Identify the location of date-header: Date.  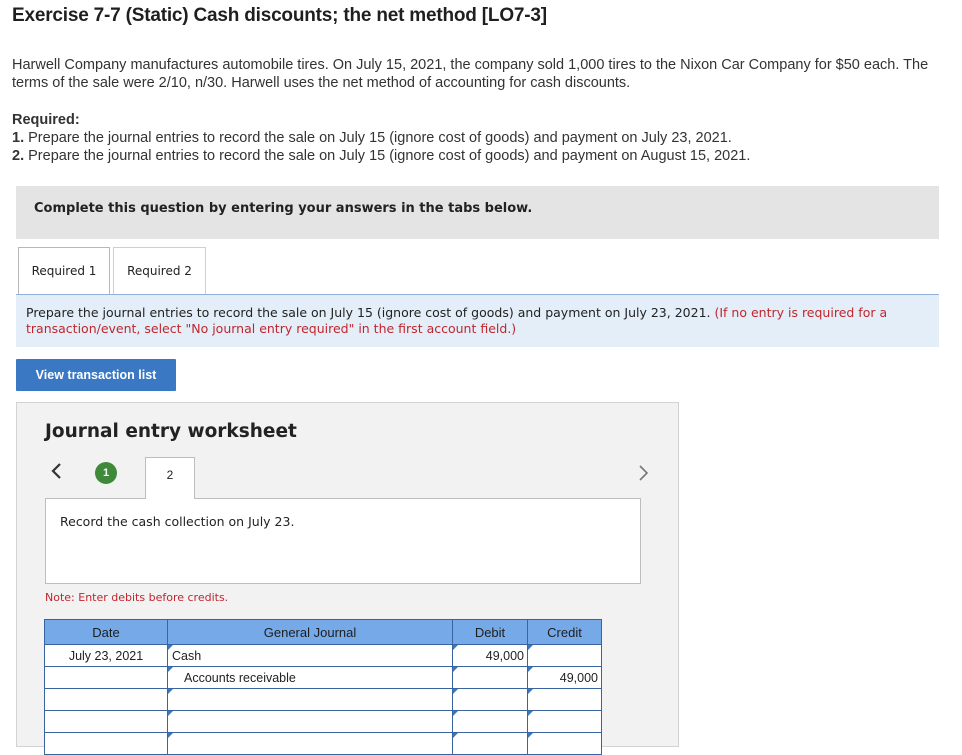
(106, 632).